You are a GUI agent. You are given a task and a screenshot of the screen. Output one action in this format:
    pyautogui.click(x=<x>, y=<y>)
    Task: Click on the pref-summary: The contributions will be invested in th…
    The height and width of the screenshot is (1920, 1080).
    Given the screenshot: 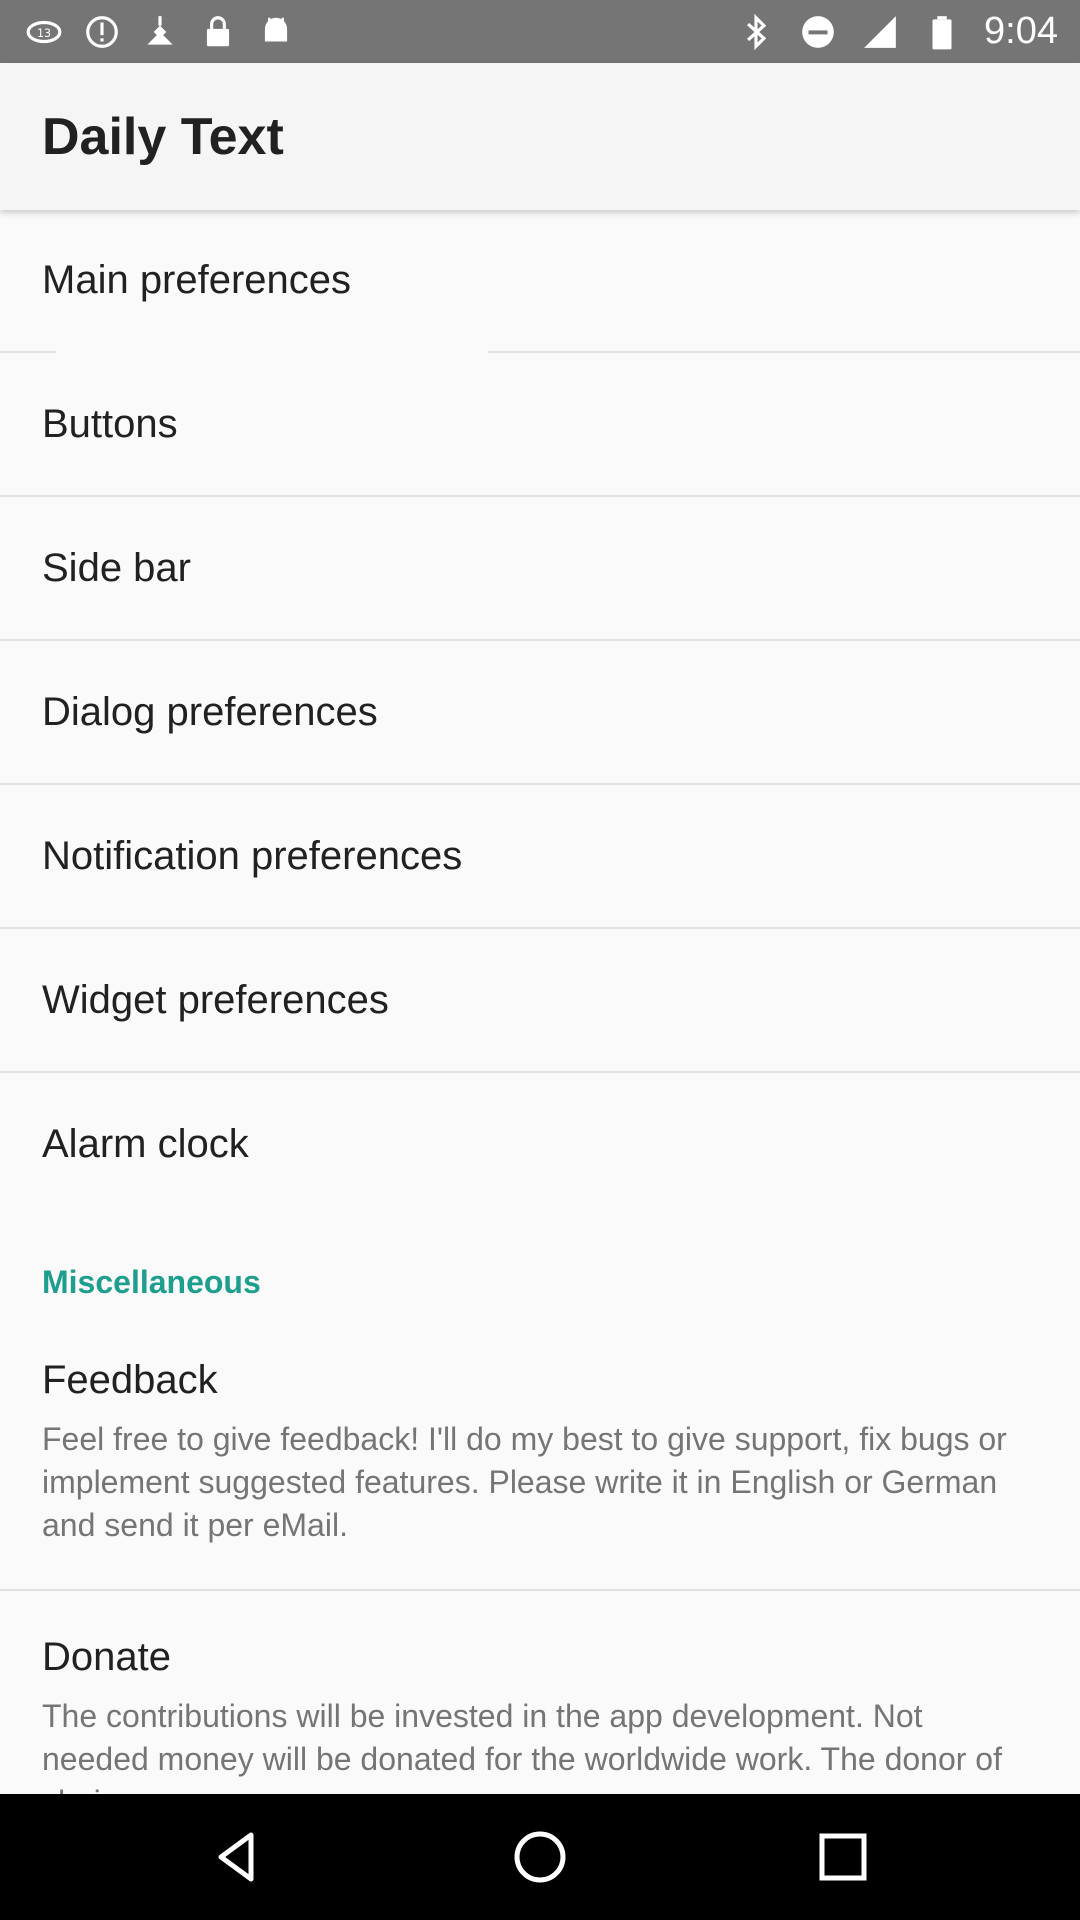 What is the action you would take?
    pyautogui.click(x=522, y=1746)
    